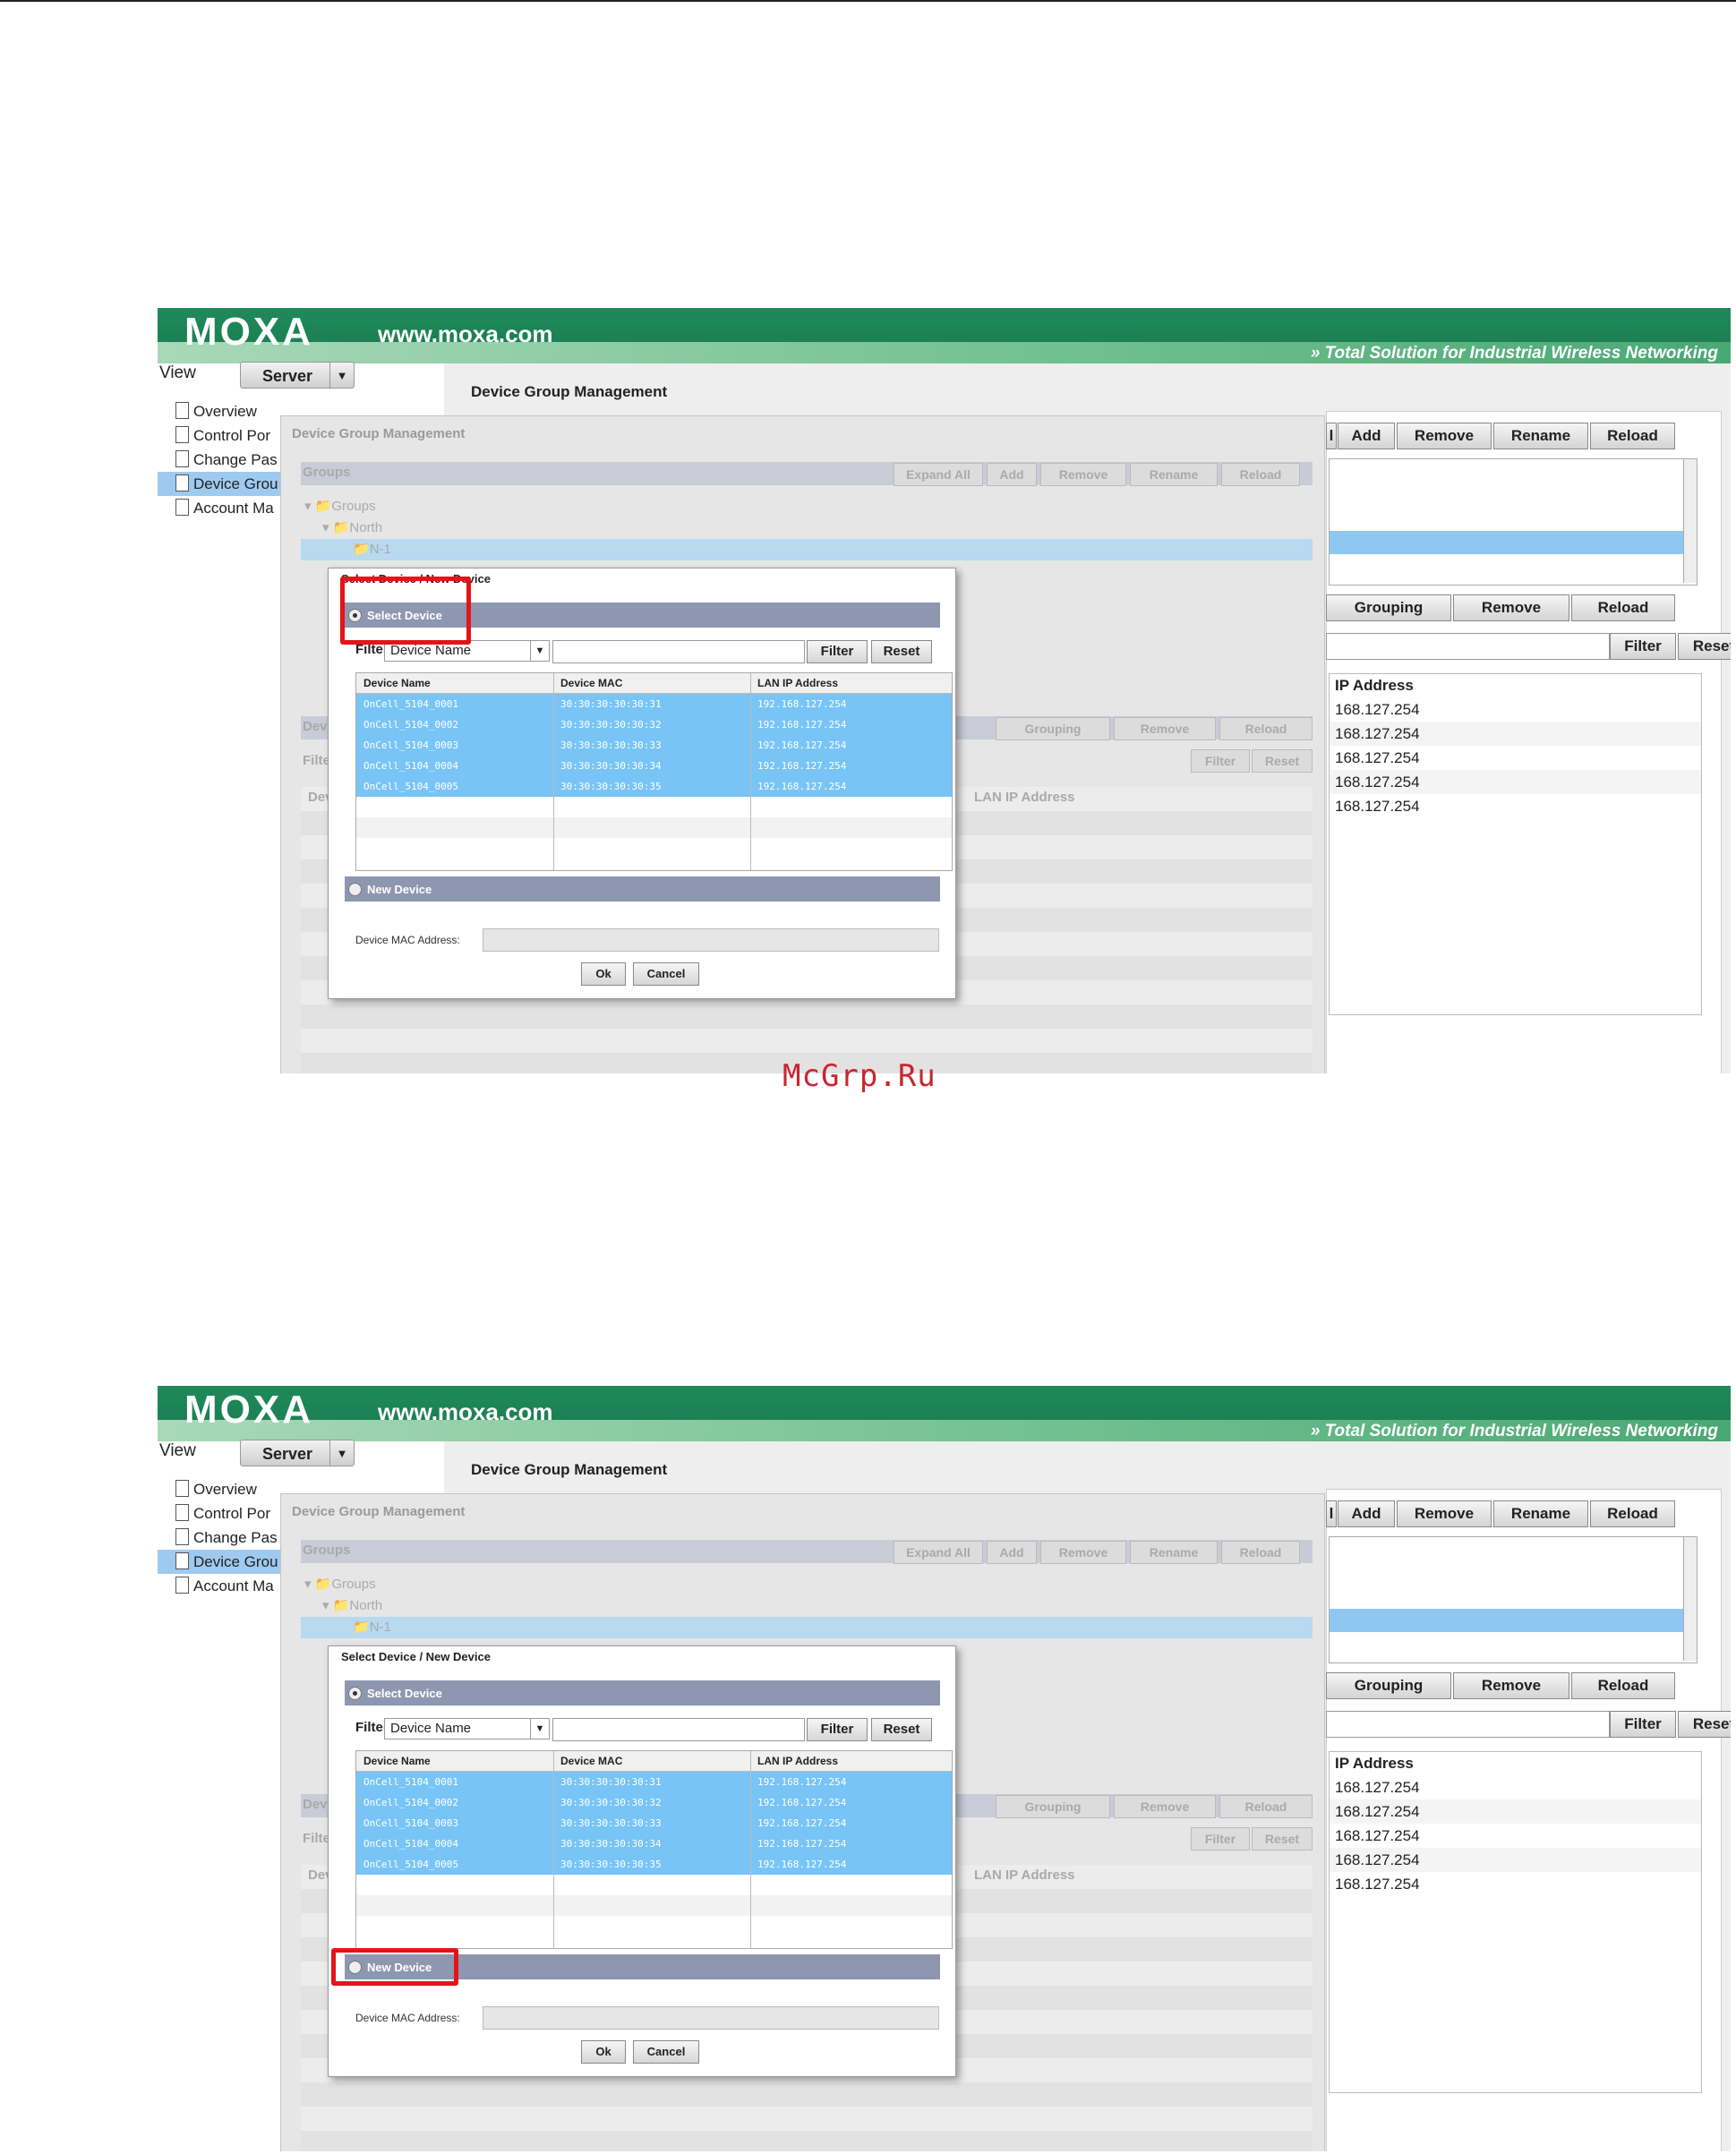 This screenshot has height=2154, width=1736. I want to click on document-icon, so click(182, 410).